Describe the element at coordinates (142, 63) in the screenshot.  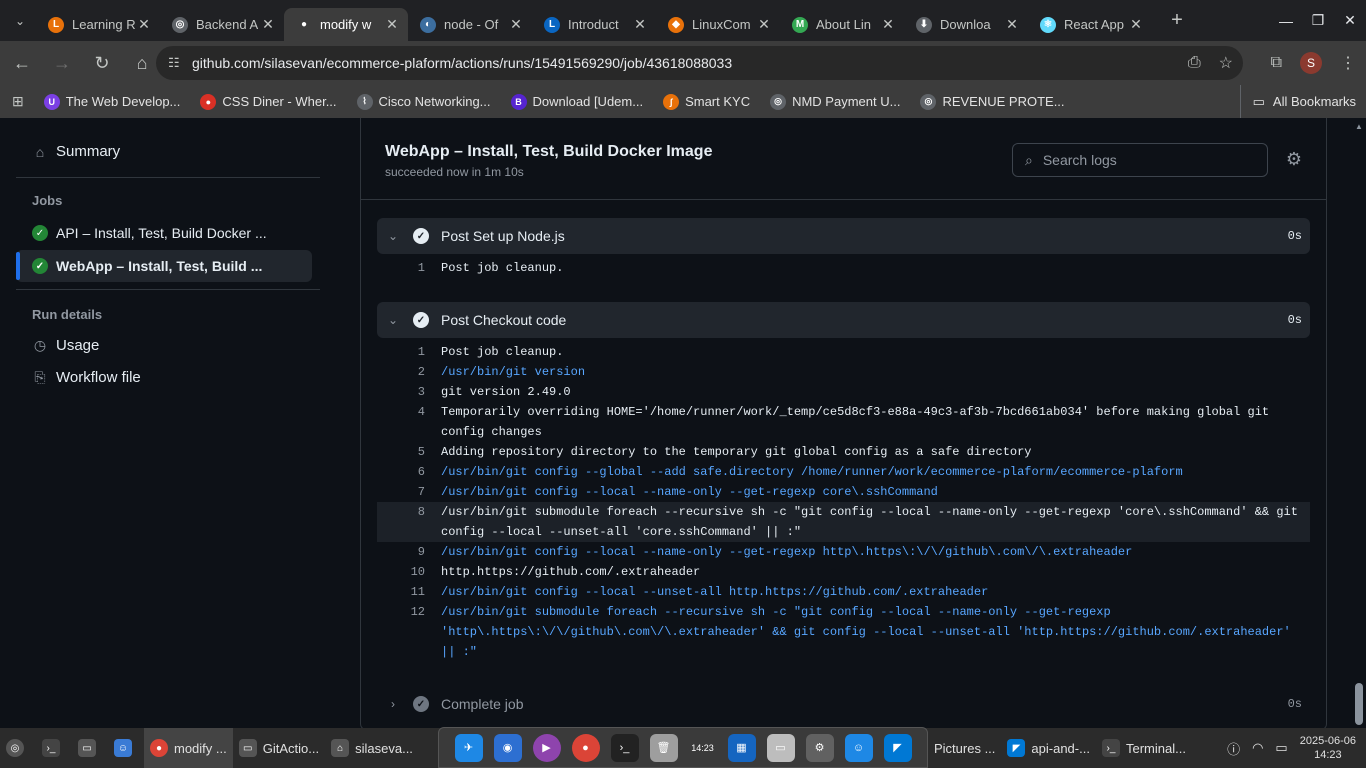
I see `home-icon: ⌂` at that location.